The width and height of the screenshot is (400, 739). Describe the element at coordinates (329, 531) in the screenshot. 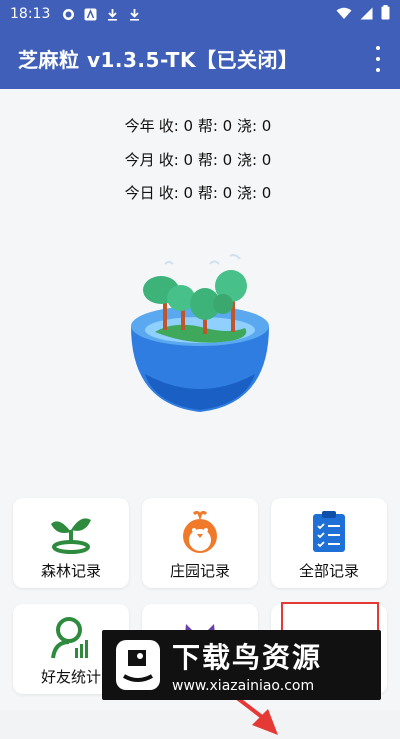

I see `clipboard-list-icon` at that location.